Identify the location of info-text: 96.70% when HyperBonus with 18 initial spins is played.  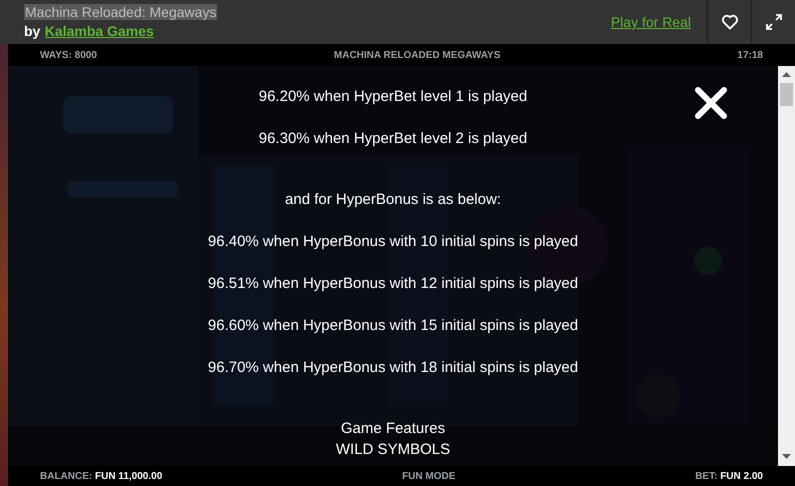
(393, 367).